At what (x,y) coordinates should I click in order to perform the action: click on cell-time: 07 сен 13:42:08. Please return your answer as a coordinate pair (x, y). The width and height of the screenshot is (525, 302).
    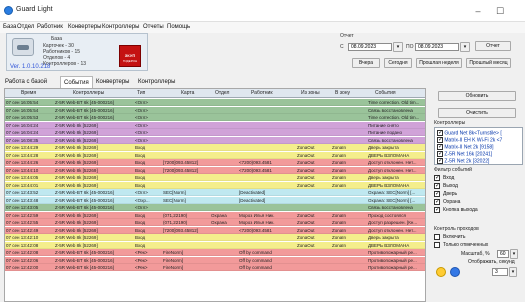
    Looking at the image, I should click on (22, 245).